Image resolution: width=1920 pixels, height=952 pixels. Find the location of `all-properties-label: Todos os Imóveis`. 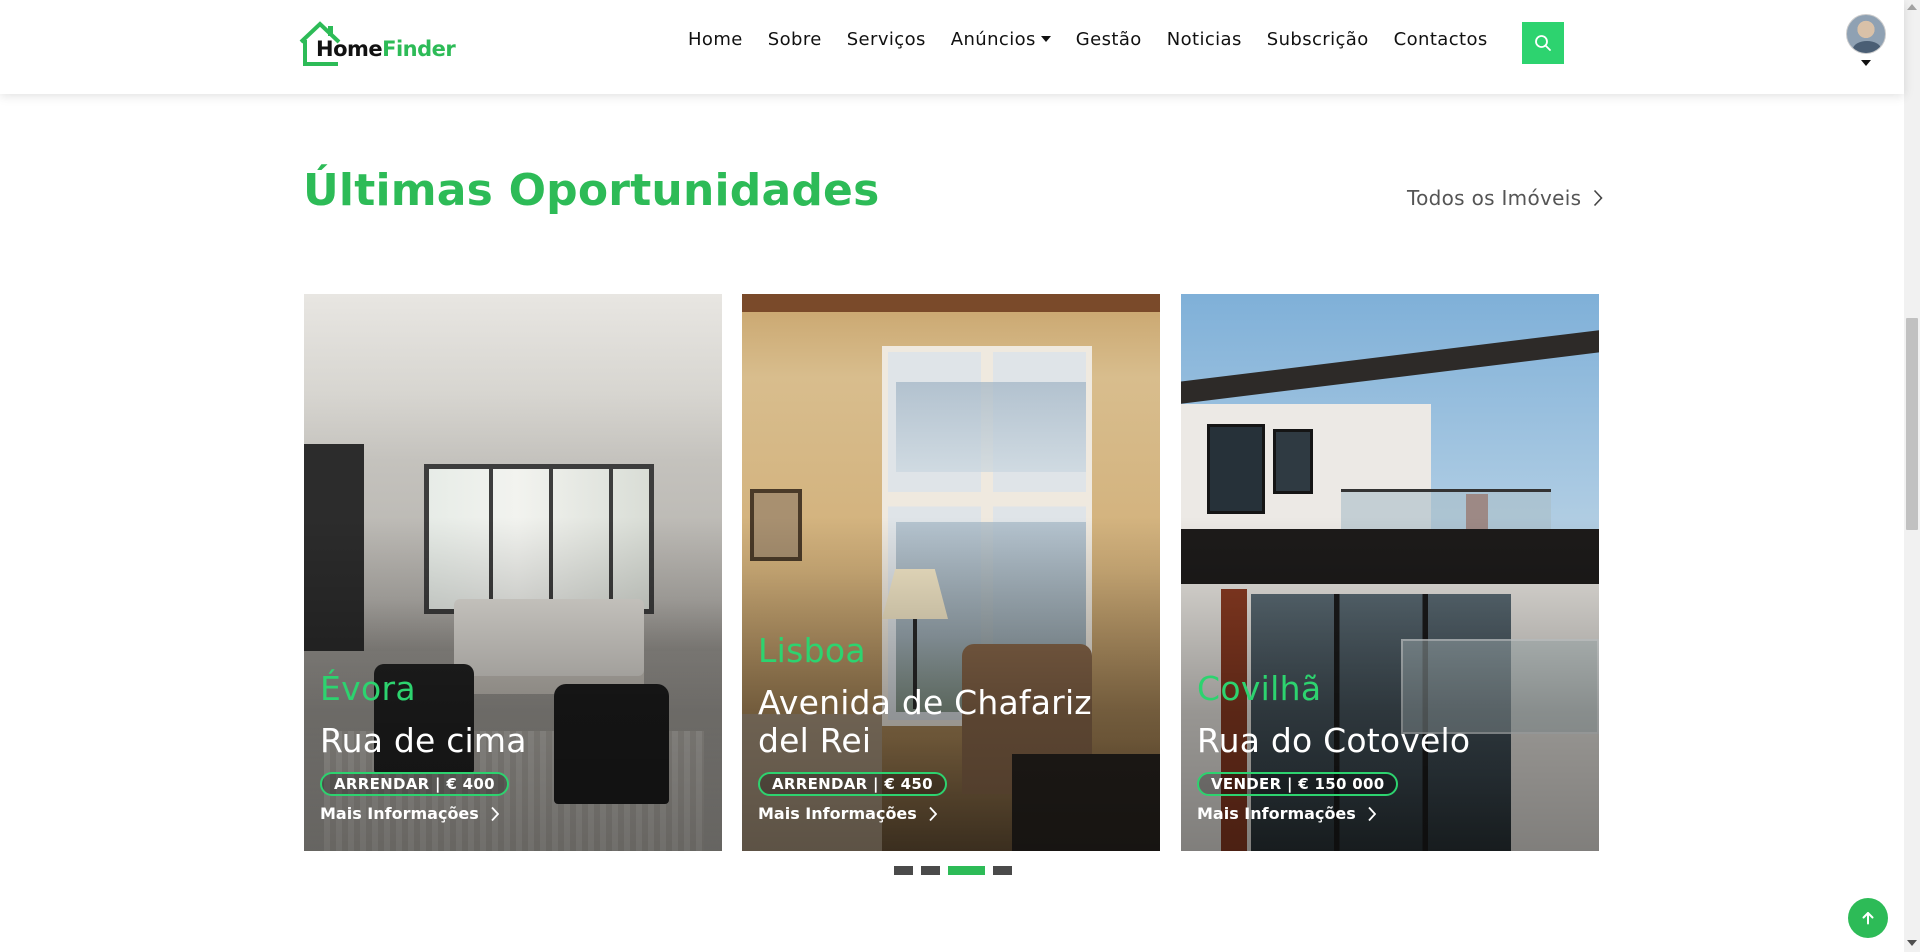

all-properties-label: Todos os Imóveis is located at coordinates (1494, 198).